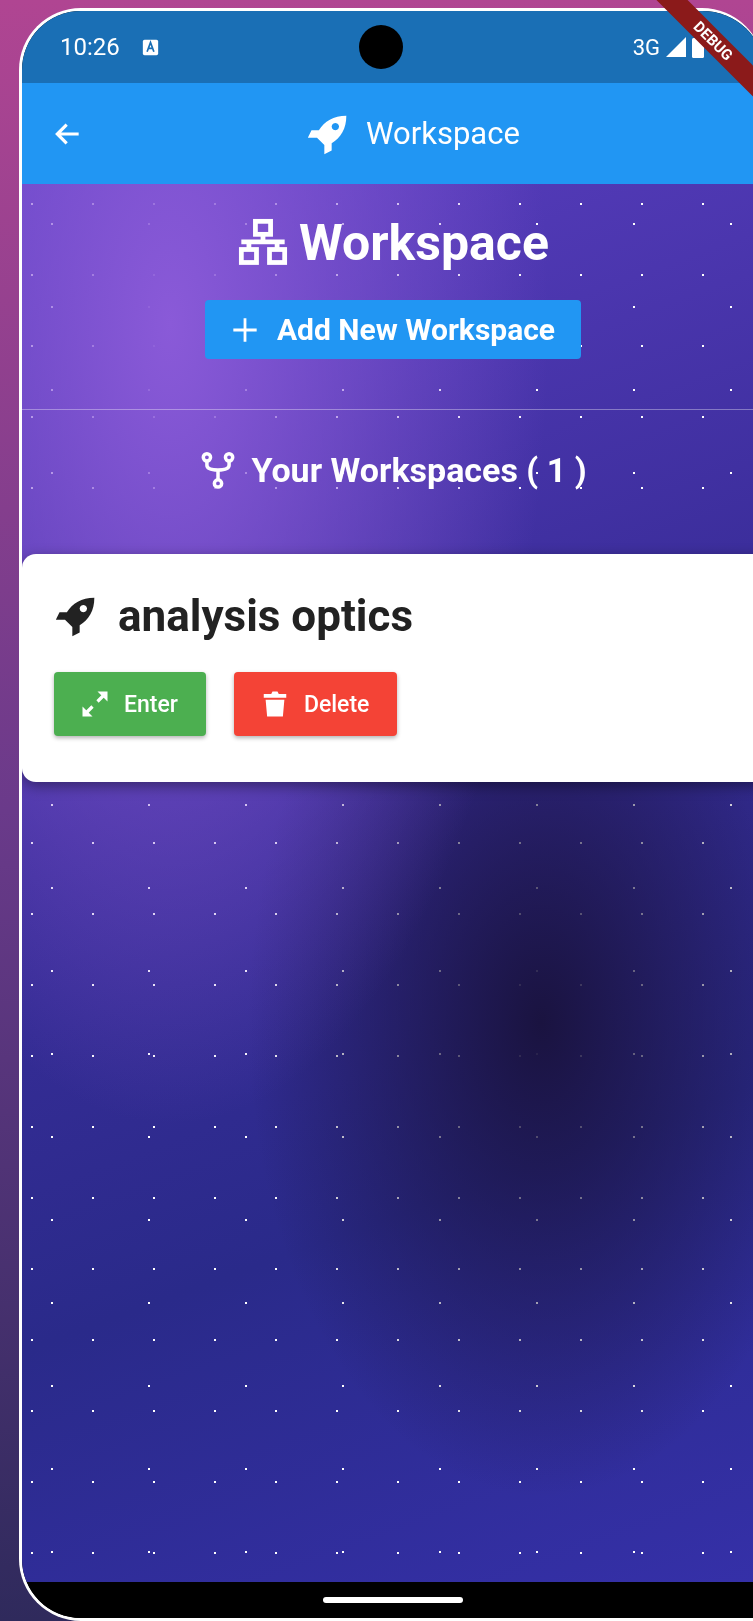 The width and height of the screenshot is (753, 1621). I want to click on add-workspace-button: Add New Workspace, so click(393, 329).